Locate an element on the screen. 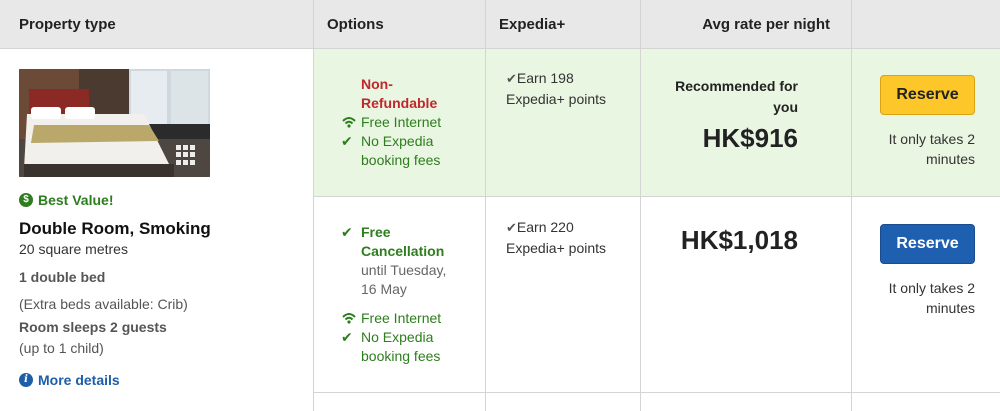 This screenshot has height=411, width=1000. room-size: 20 square metres is located at coordinates (73, 249).